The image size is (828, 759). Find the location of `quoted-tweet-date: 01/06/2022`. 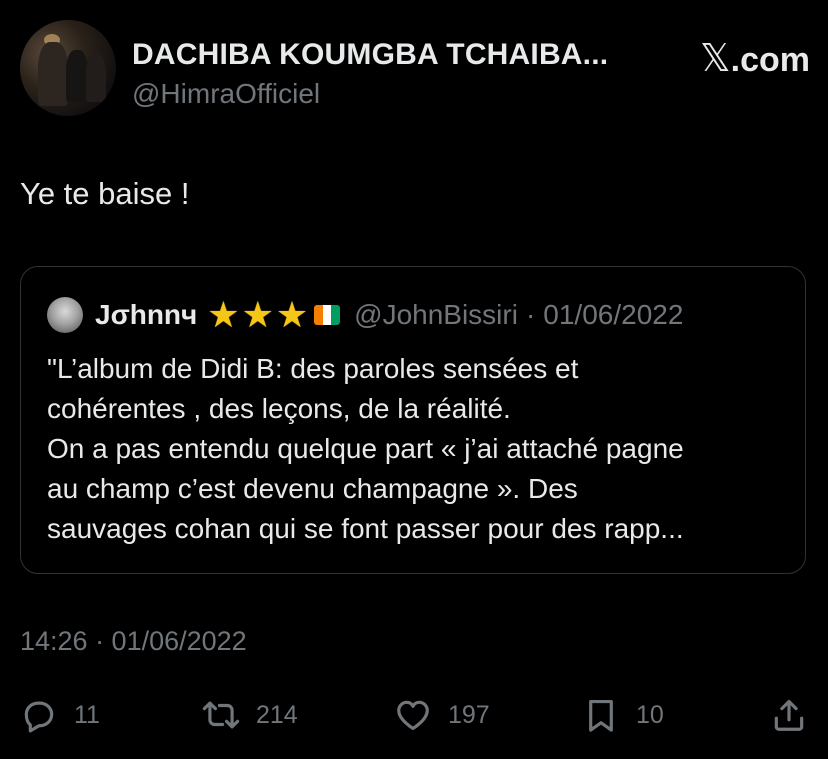

quoted-tweet-date: 01/06/2022 is located at coordinates (613, 315).